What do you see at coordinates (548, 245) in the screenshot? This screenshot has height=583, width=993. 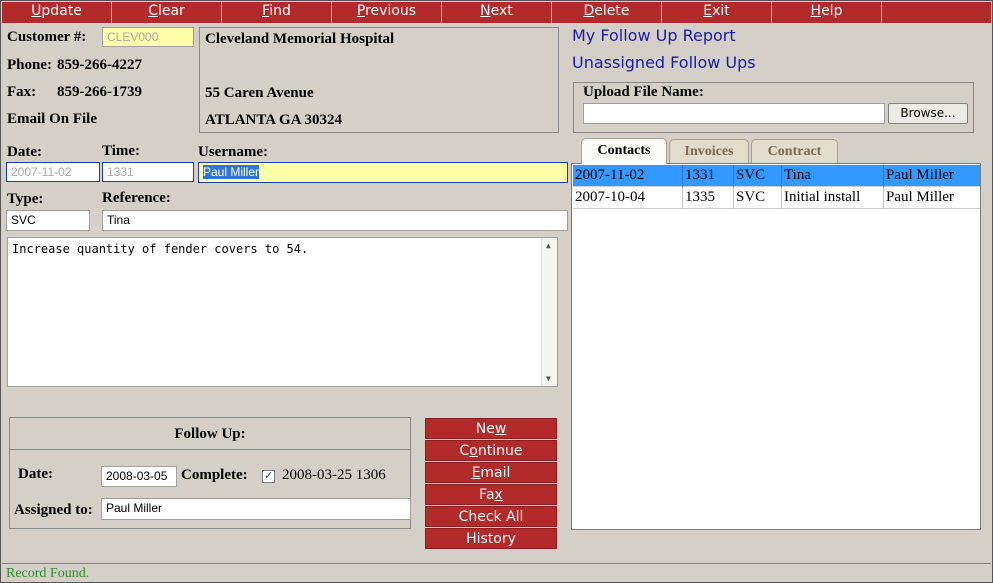 I see `scroll-up-icon: ▲` at bounding box center [548, 245].